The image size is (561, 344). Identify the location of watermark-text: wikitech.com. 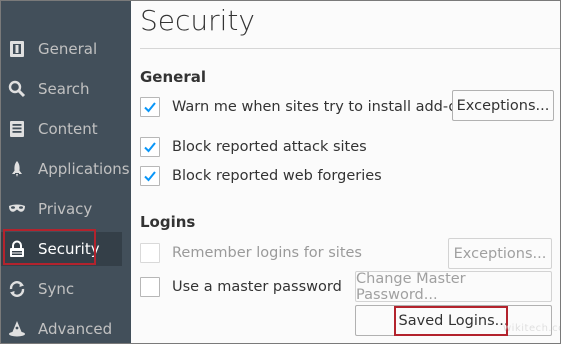
(531, 328).